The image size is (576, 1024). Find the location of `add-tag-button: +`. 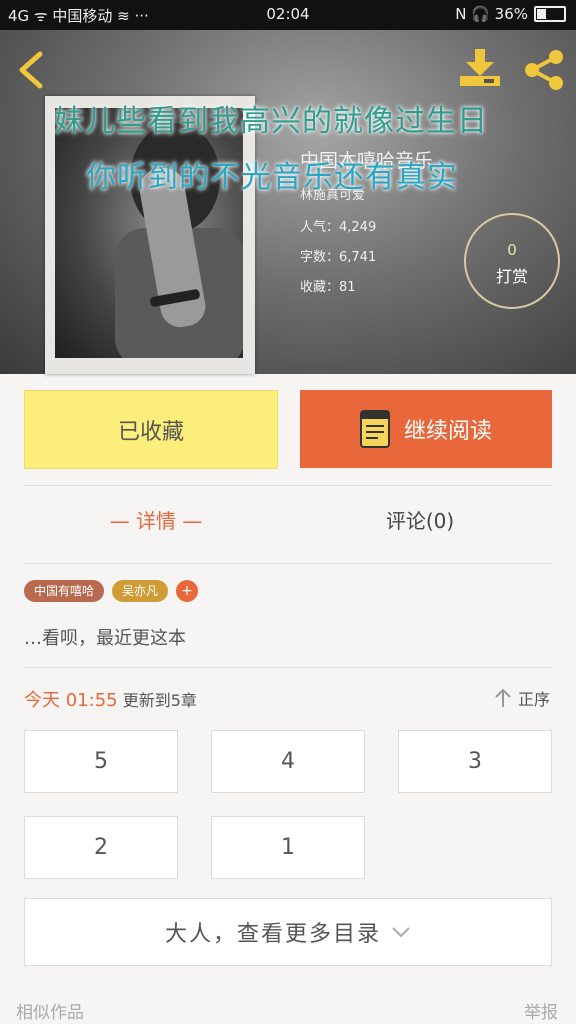

add-tag-button: + is located at coordinates (187, 591).